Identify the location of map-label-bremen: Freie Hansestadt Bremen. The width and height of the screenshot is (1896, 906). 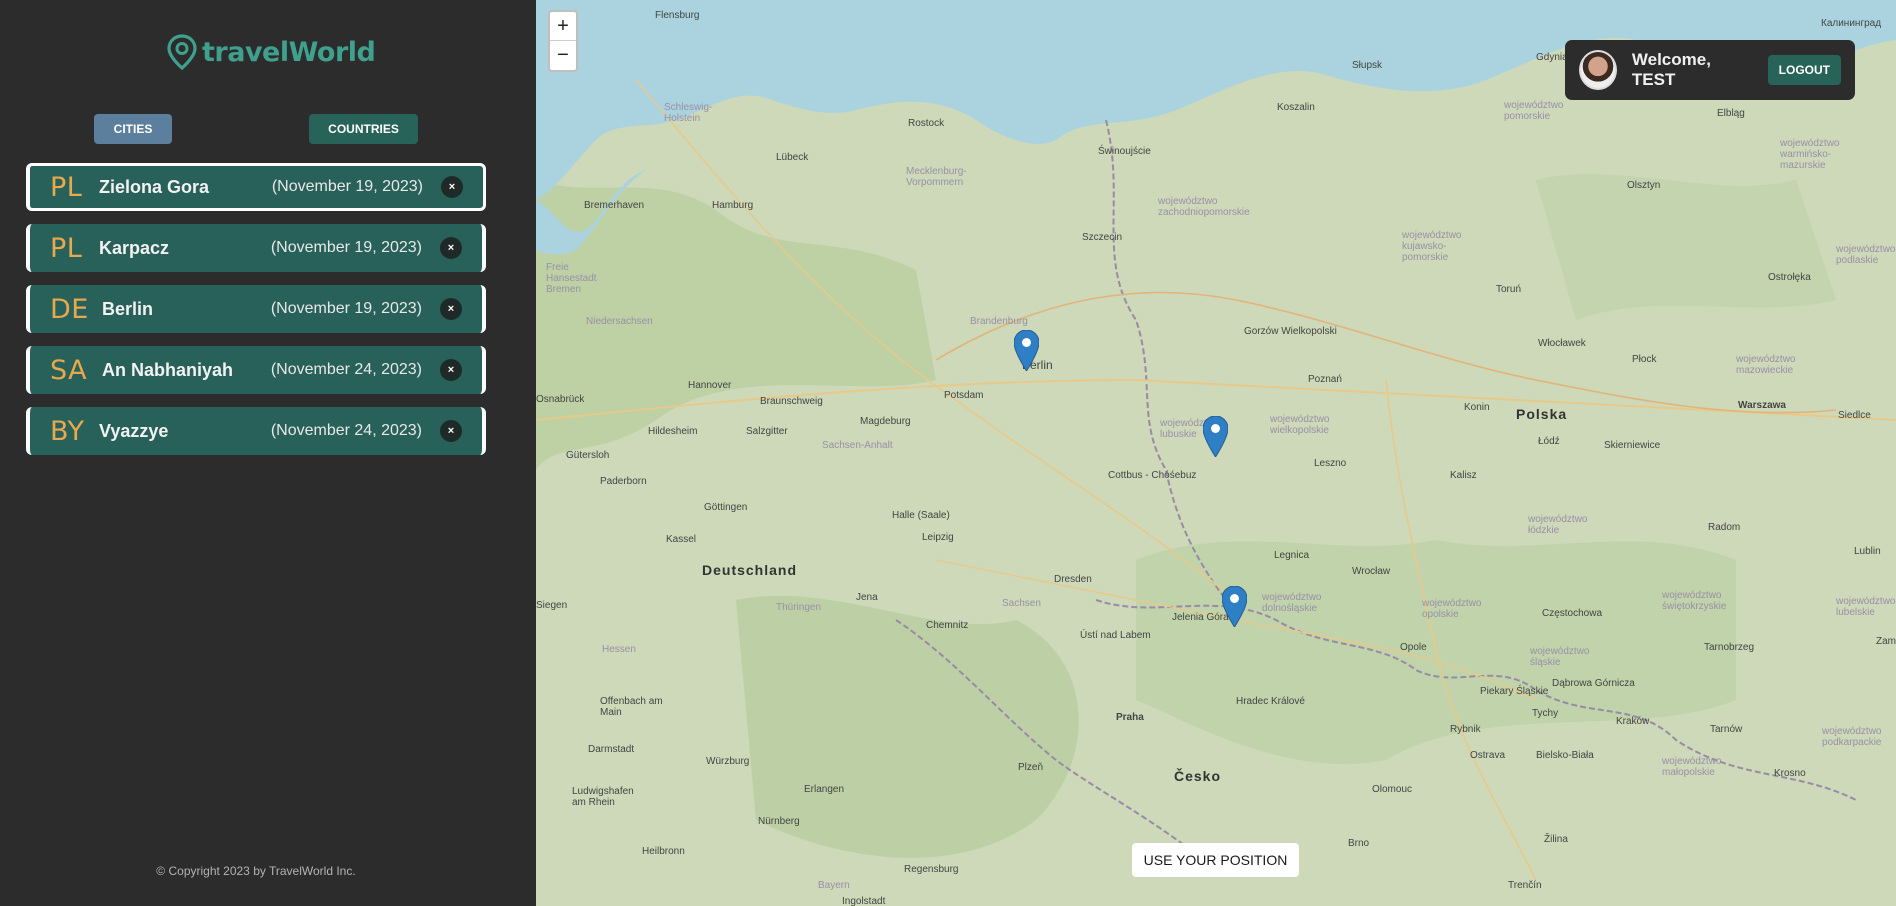
(571, 278).